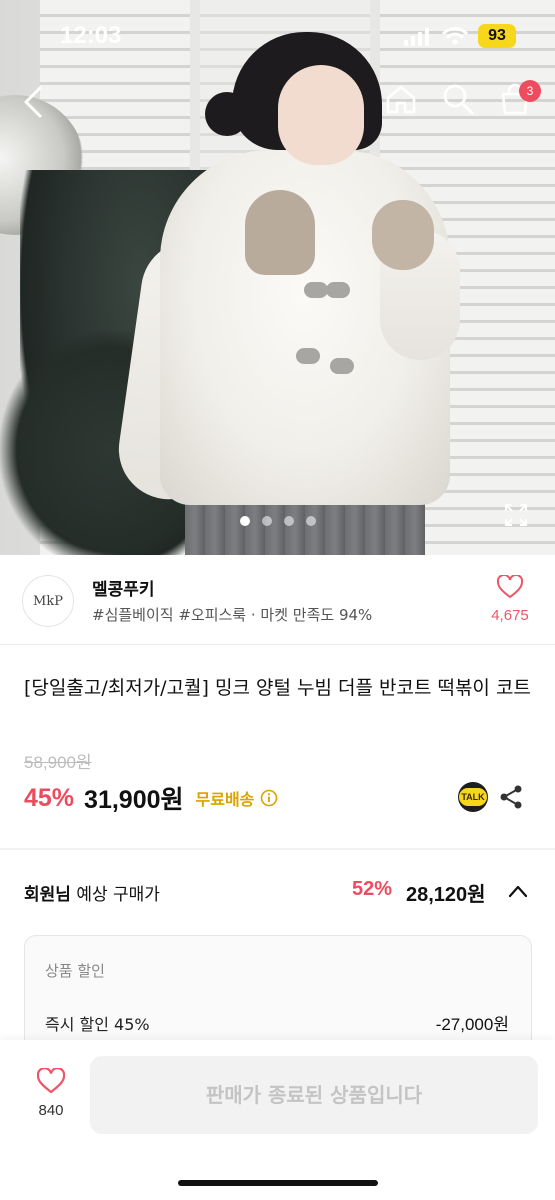 The width and height of the screenshot is (555, 1200). What do you see at coordinates (416, 37) in the screenshot?
I see `signal-icon` at bounding box center [416, 37].